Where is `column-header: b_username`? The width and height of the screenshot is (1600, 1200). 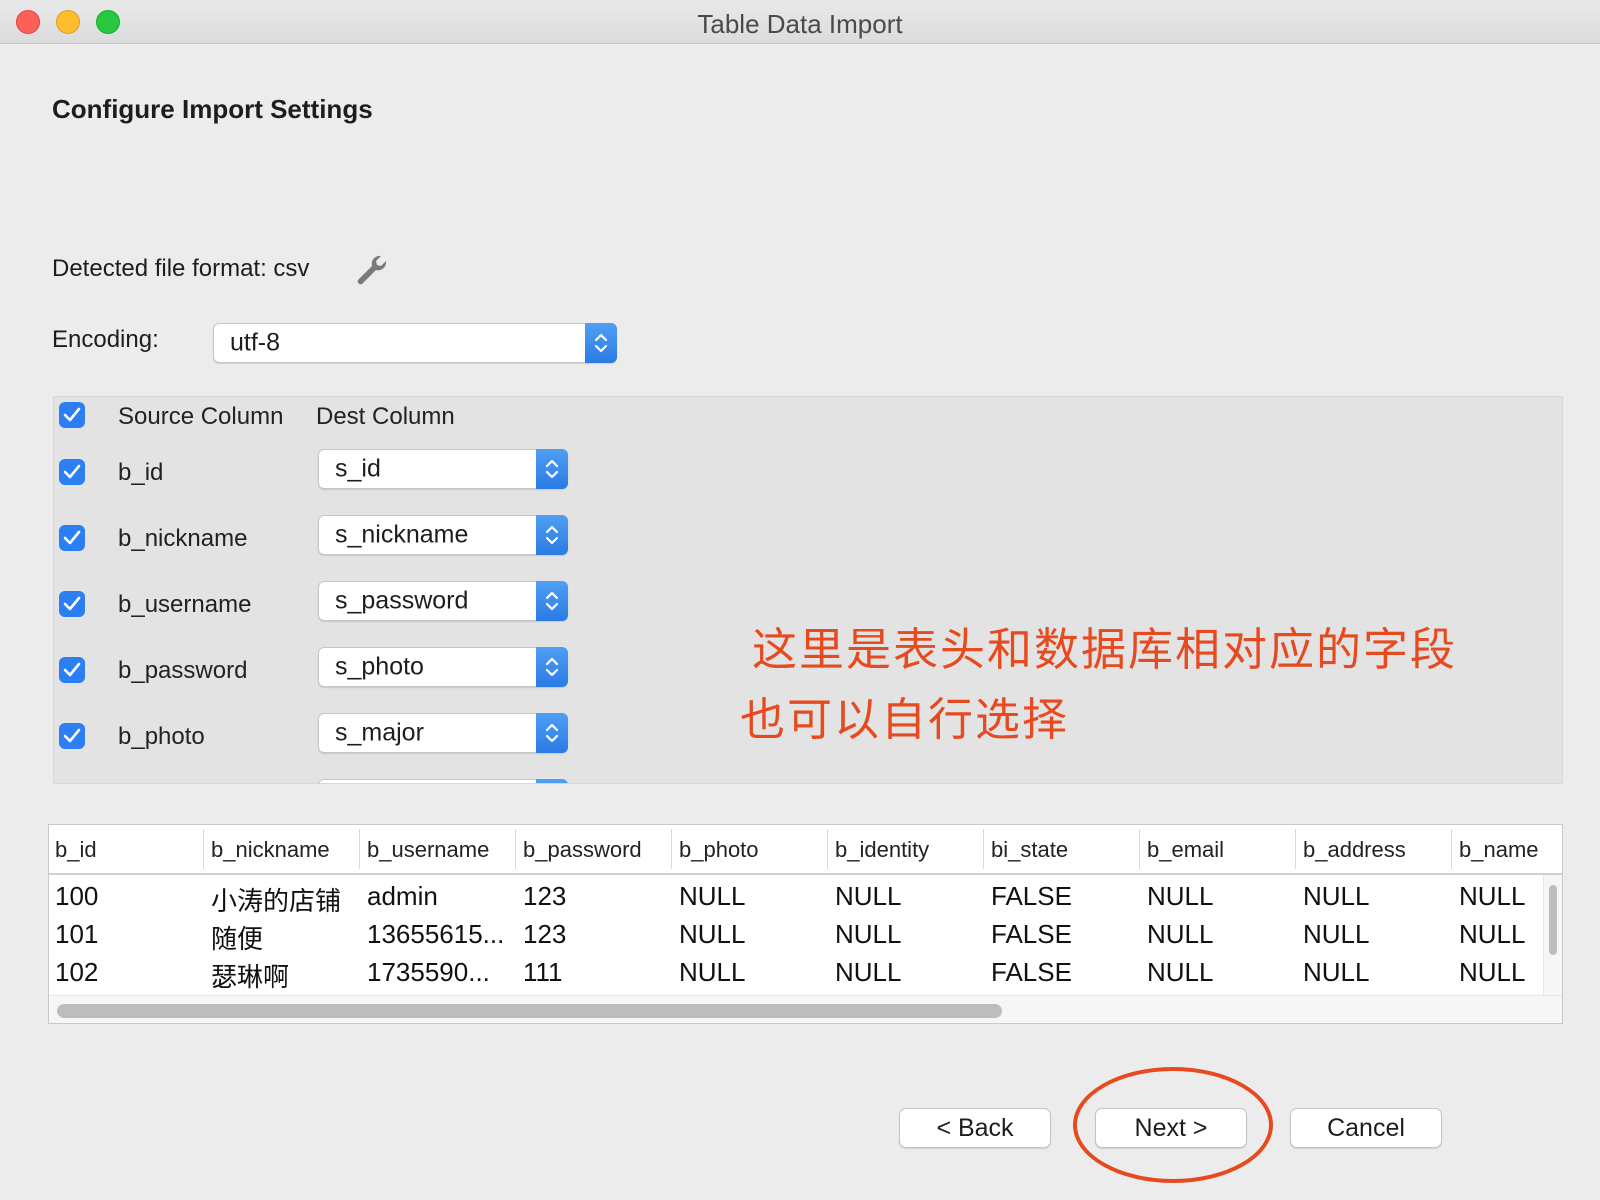 column-header: b_username is located at coordinates (428, 850).